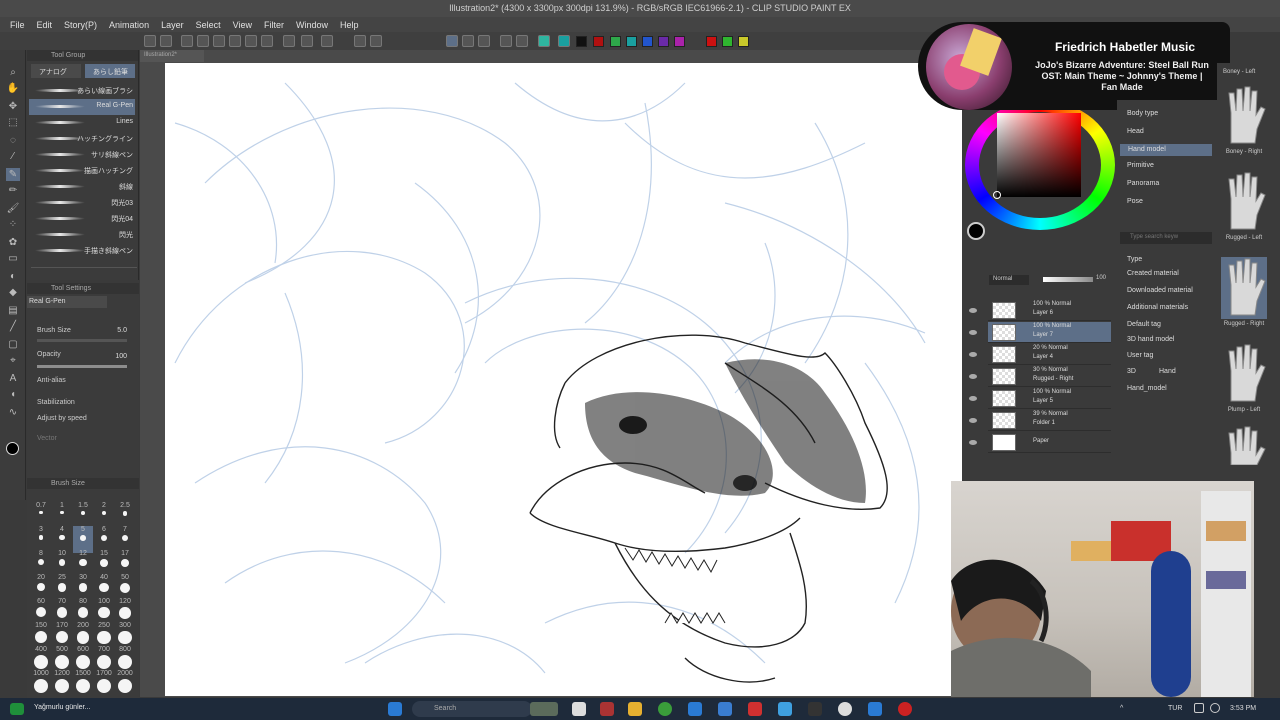 Image resolution: width=1280 pixels, height=720 pixels. What do you see at coordinates (62, 659) in the screenshot?
I see `brush-size-preset: 500` at bounding box center [62, 659].